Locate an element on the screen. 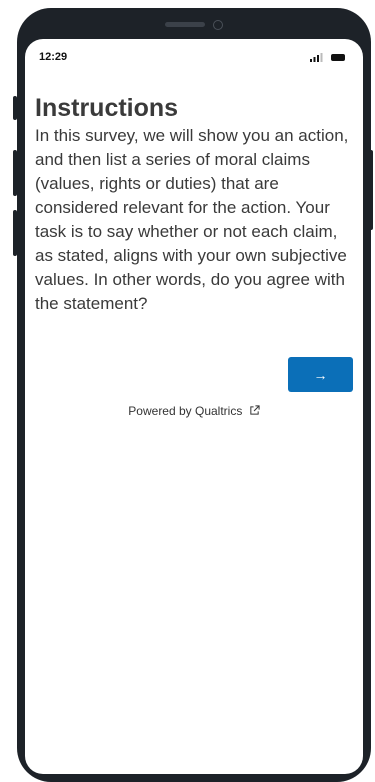  next-button: → is located at coordinates (320, 374).